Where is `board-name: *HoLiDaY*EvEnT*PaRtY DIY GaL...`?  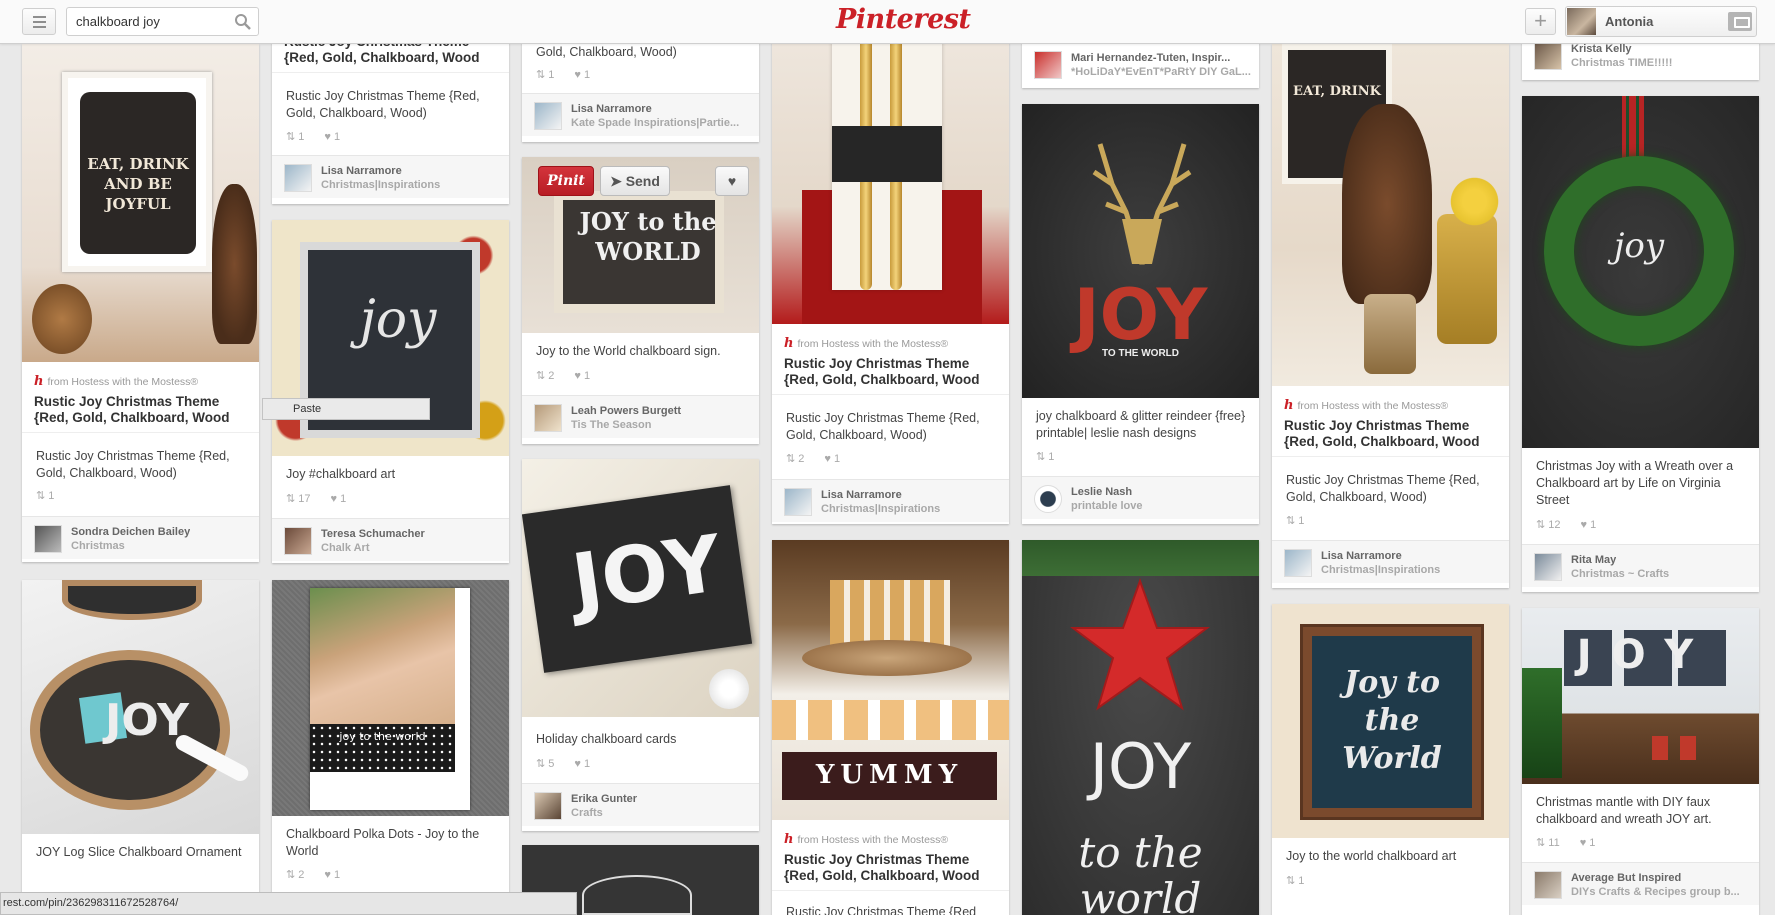
board-name: *HoLiDaY*EvEnT*PaRtY DIY GaL... is located at coordinates (1161, 72).